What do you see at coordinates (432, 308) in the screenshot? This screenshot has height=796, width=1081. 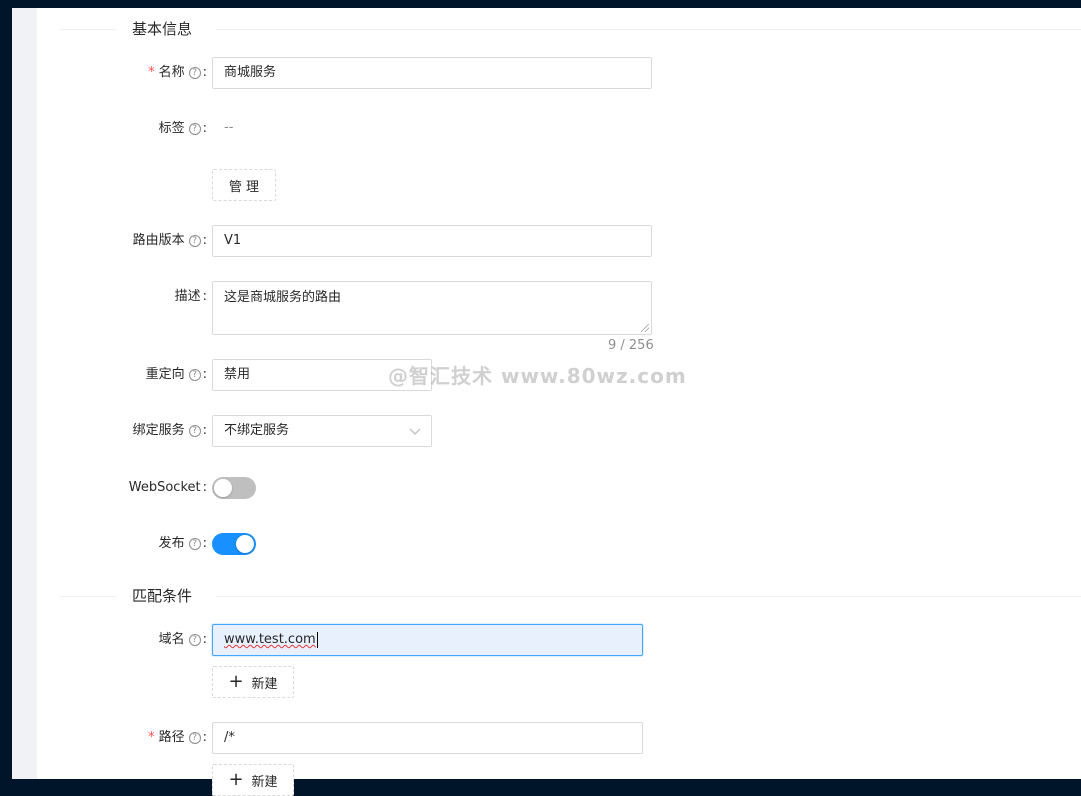 I see `description-textarea: 这是商城服务的路由` at bounding box center [432, 308].